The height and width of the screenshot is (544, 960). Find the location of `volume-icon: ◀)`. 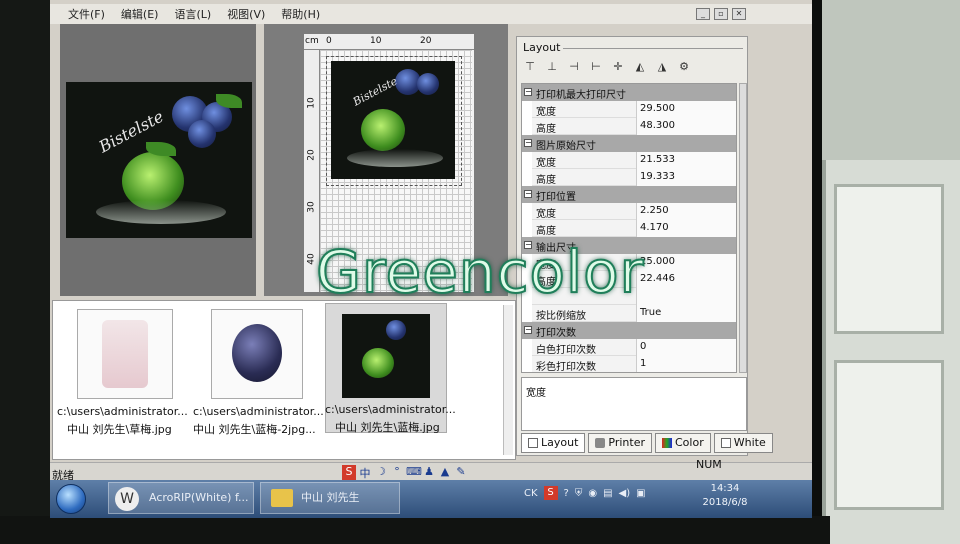

volume-icon: ◀) is located at coordinates (625, 493).